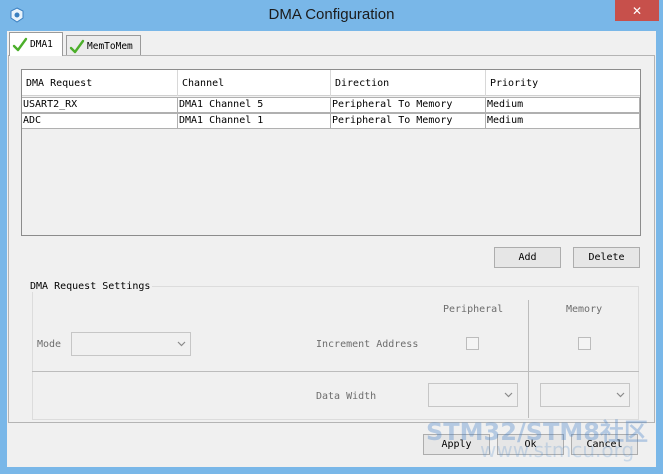 The width and height of the screenshot is (663, 474). Describe the element at coordinates (254, 83) in the screenshot. I see `column-header-channel: Channel` at that location.